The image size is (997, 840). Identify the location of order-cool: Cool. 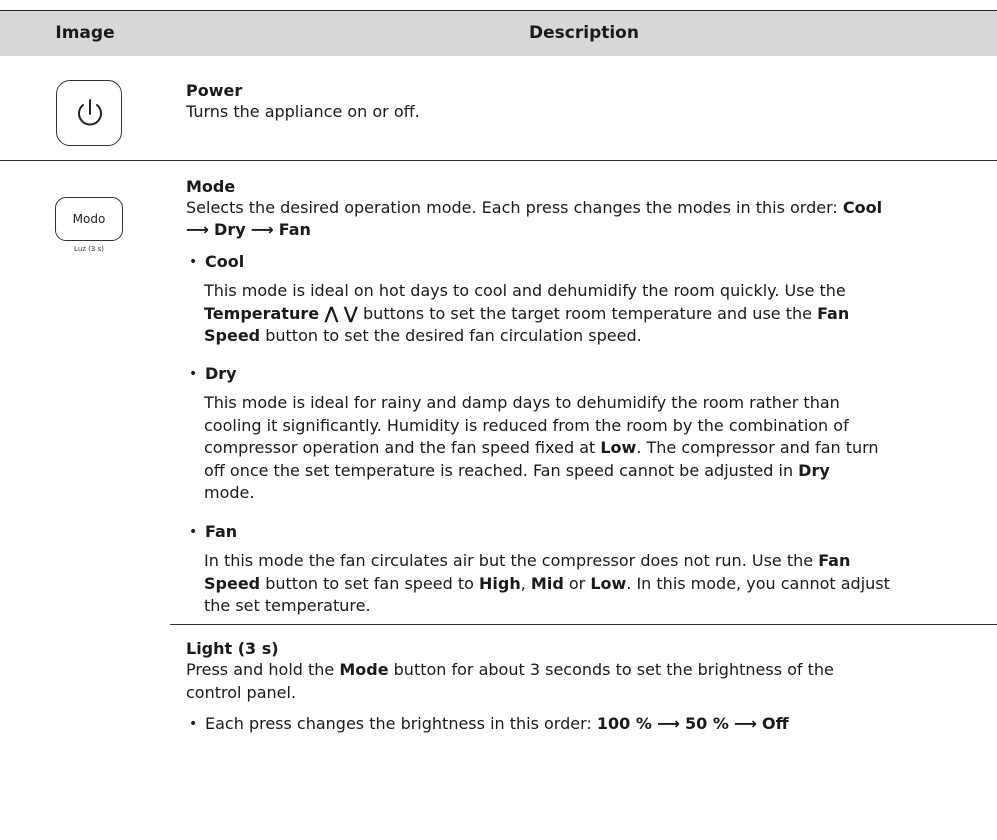
(862, 207).